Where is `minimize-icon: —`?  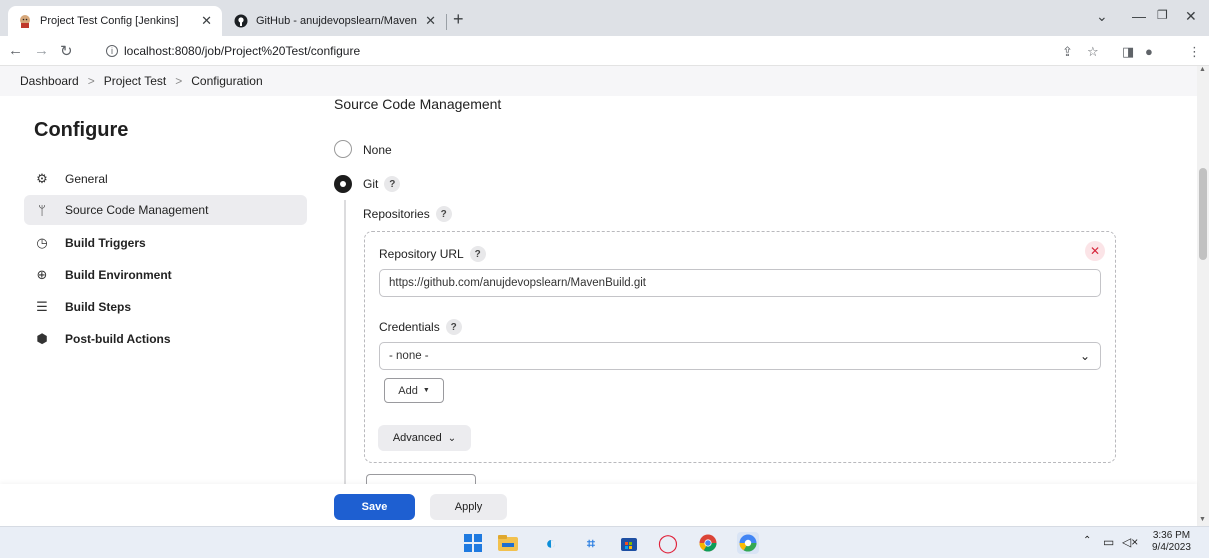 minimize-icon: — is located at coordinates (1139, 16).